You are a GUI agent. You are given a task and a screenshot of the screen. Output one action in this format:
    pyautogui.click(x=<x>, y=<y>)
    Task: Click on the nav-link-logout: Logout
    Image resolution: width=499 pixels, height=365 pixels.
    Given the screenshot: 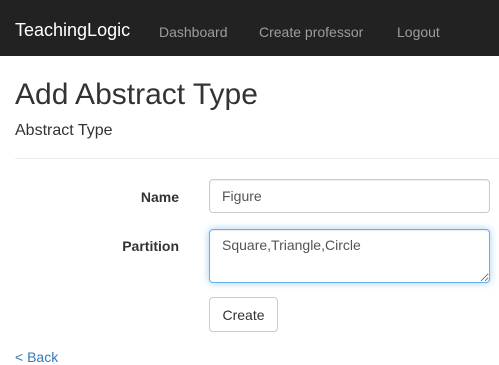 What is the action you would take?
    pyautogui.click(x=418, y=32)
    